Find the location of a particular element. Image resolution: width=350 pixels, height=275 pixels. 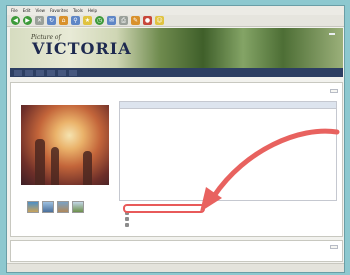

discuss-icon: ● is located at coordinates (147, 20).